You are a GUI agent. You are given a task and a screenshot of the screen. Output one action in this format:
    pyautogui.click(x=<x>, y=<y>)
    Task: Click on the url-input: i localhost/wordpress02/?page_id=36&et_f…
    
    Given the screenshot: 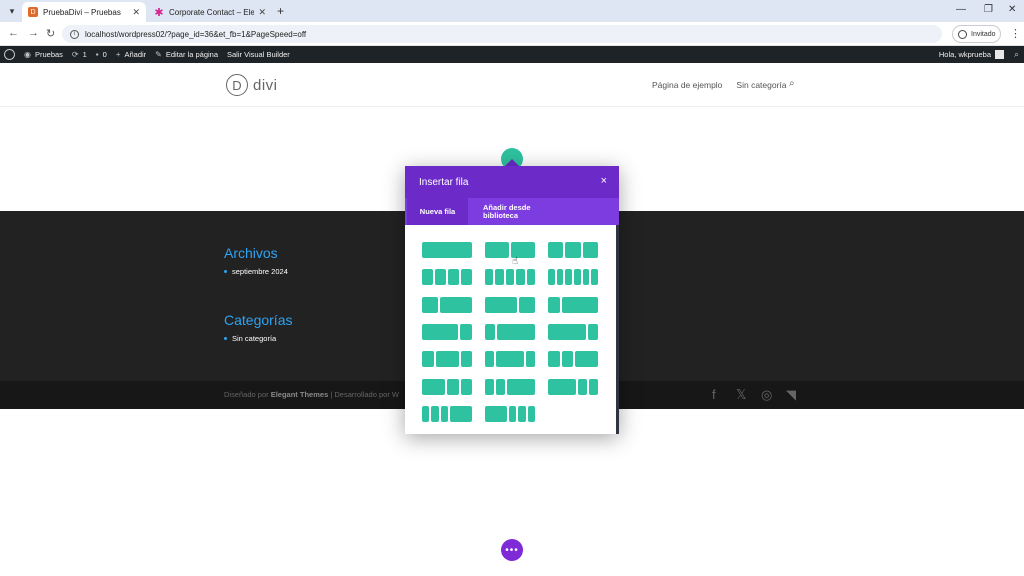 What is the action you would take?
    pyautogui.click(x=502, y=34)
    